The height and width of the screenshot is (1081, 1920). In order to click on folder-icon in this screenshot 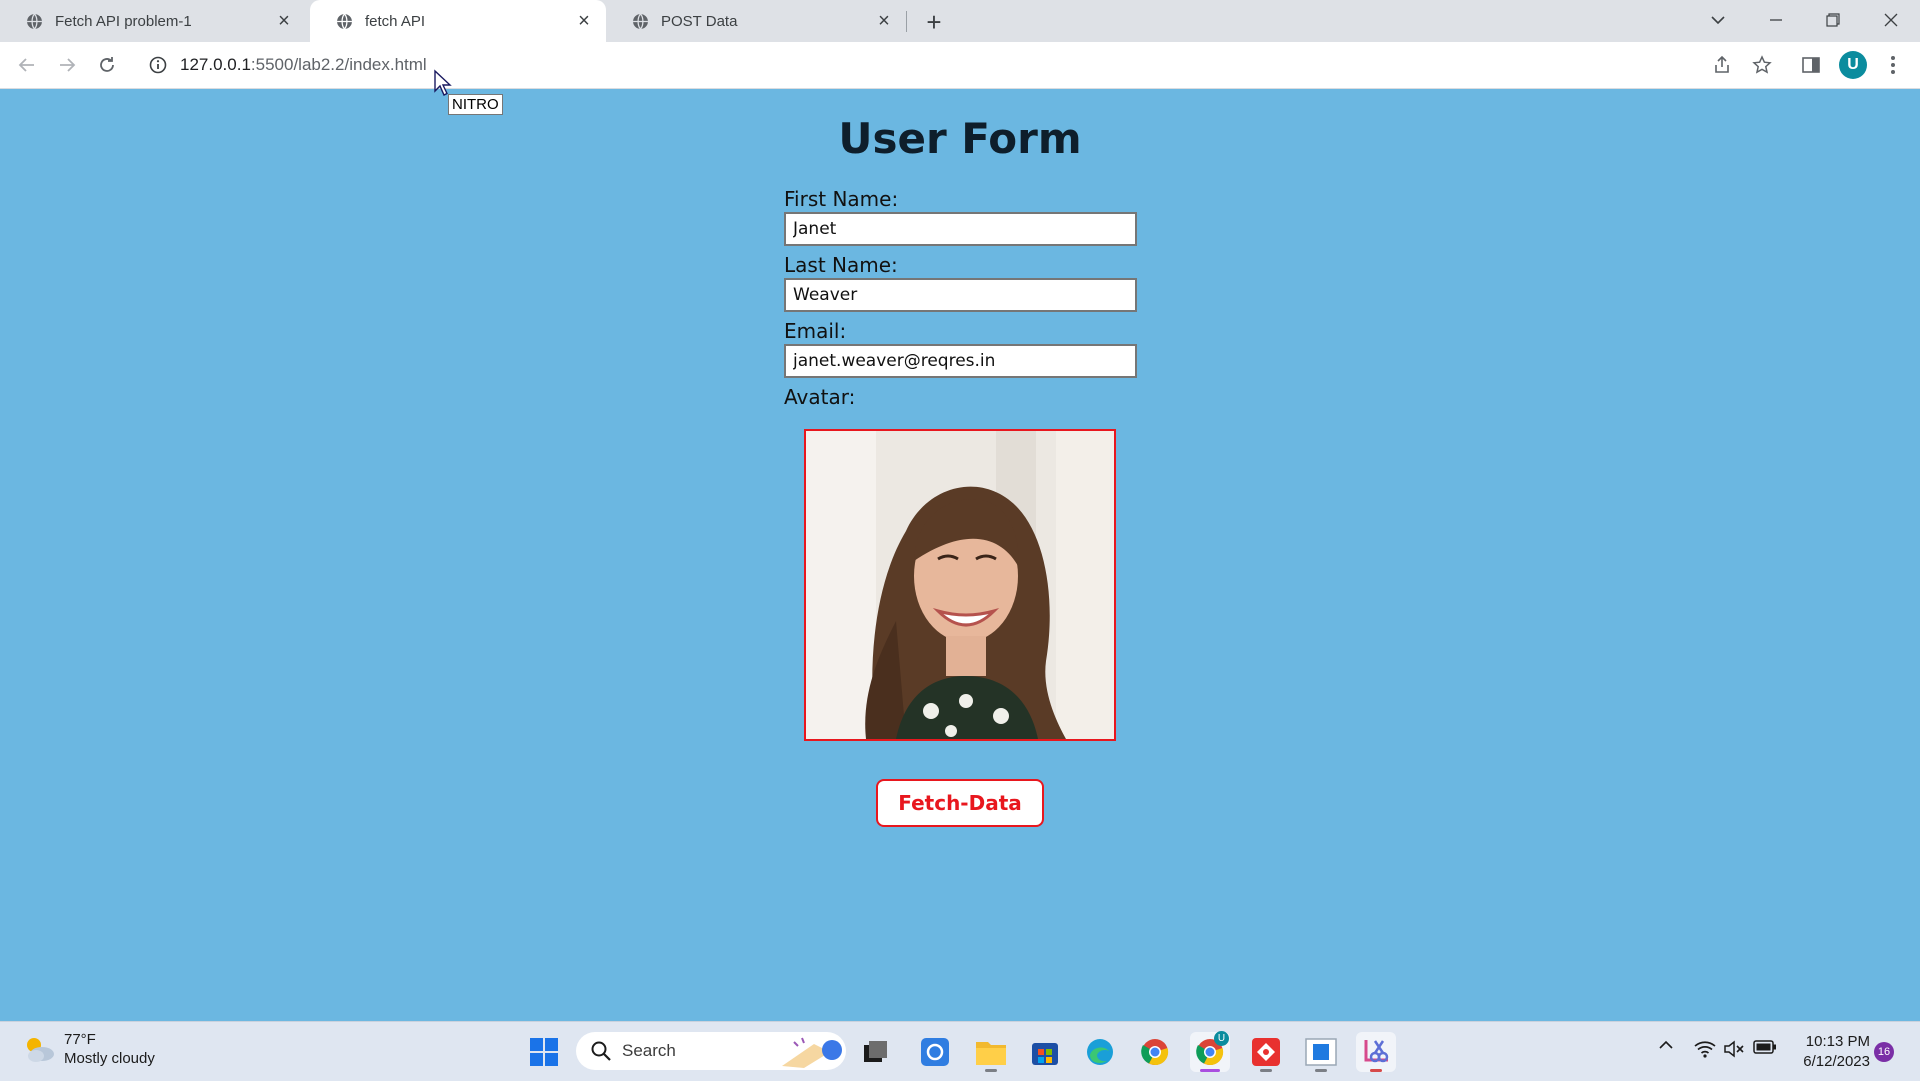, I will do `click(991, 1053)`.